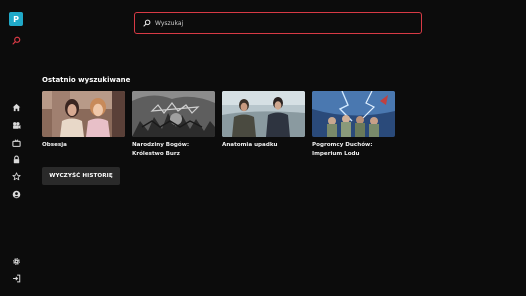  What do you see at coordinates (250, 145) in the screenshot?
I see `recent-item-title: Anatomia upadku` at bounding box center [250, 145].